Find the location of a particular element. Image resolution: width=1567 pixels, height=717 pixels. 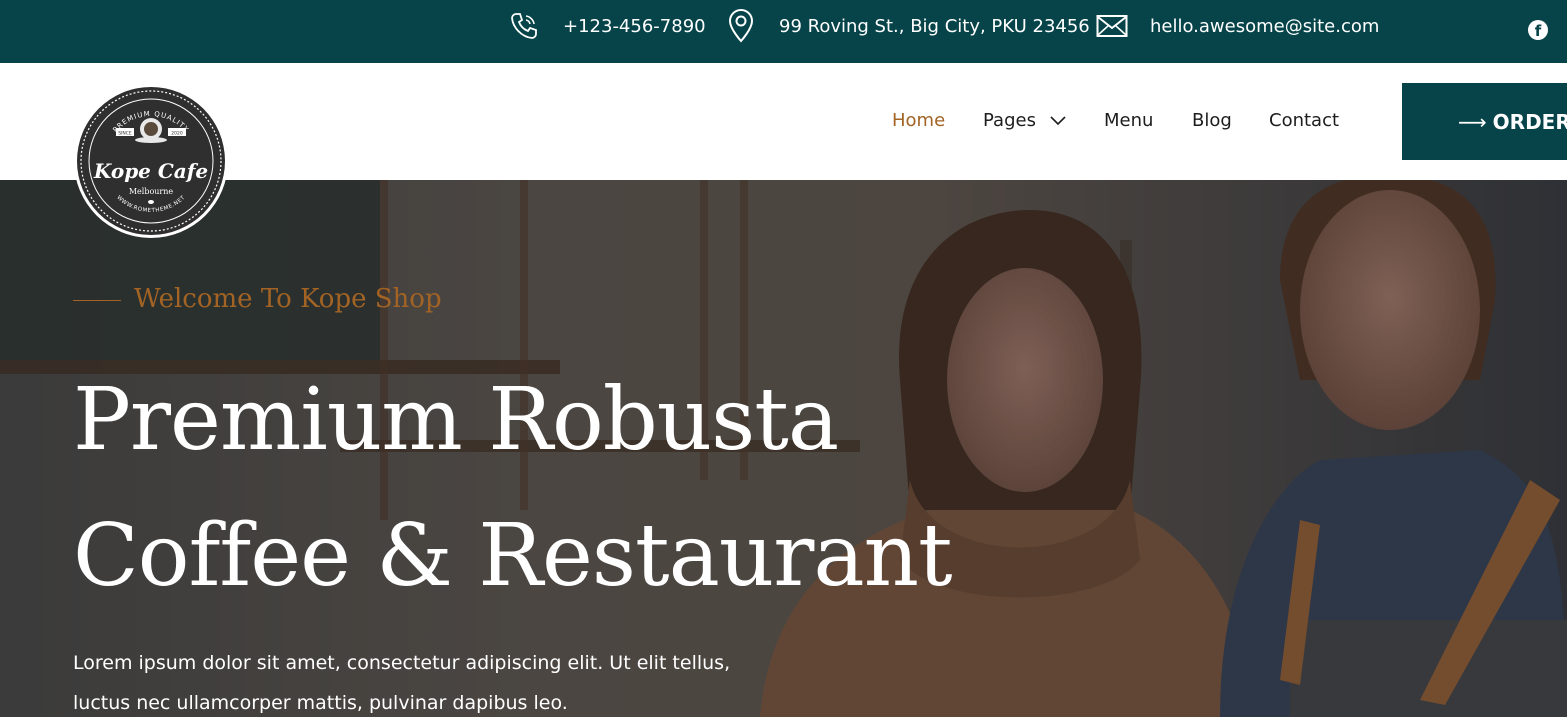

chevron-down-icon is located at coordinates (1058, 121).